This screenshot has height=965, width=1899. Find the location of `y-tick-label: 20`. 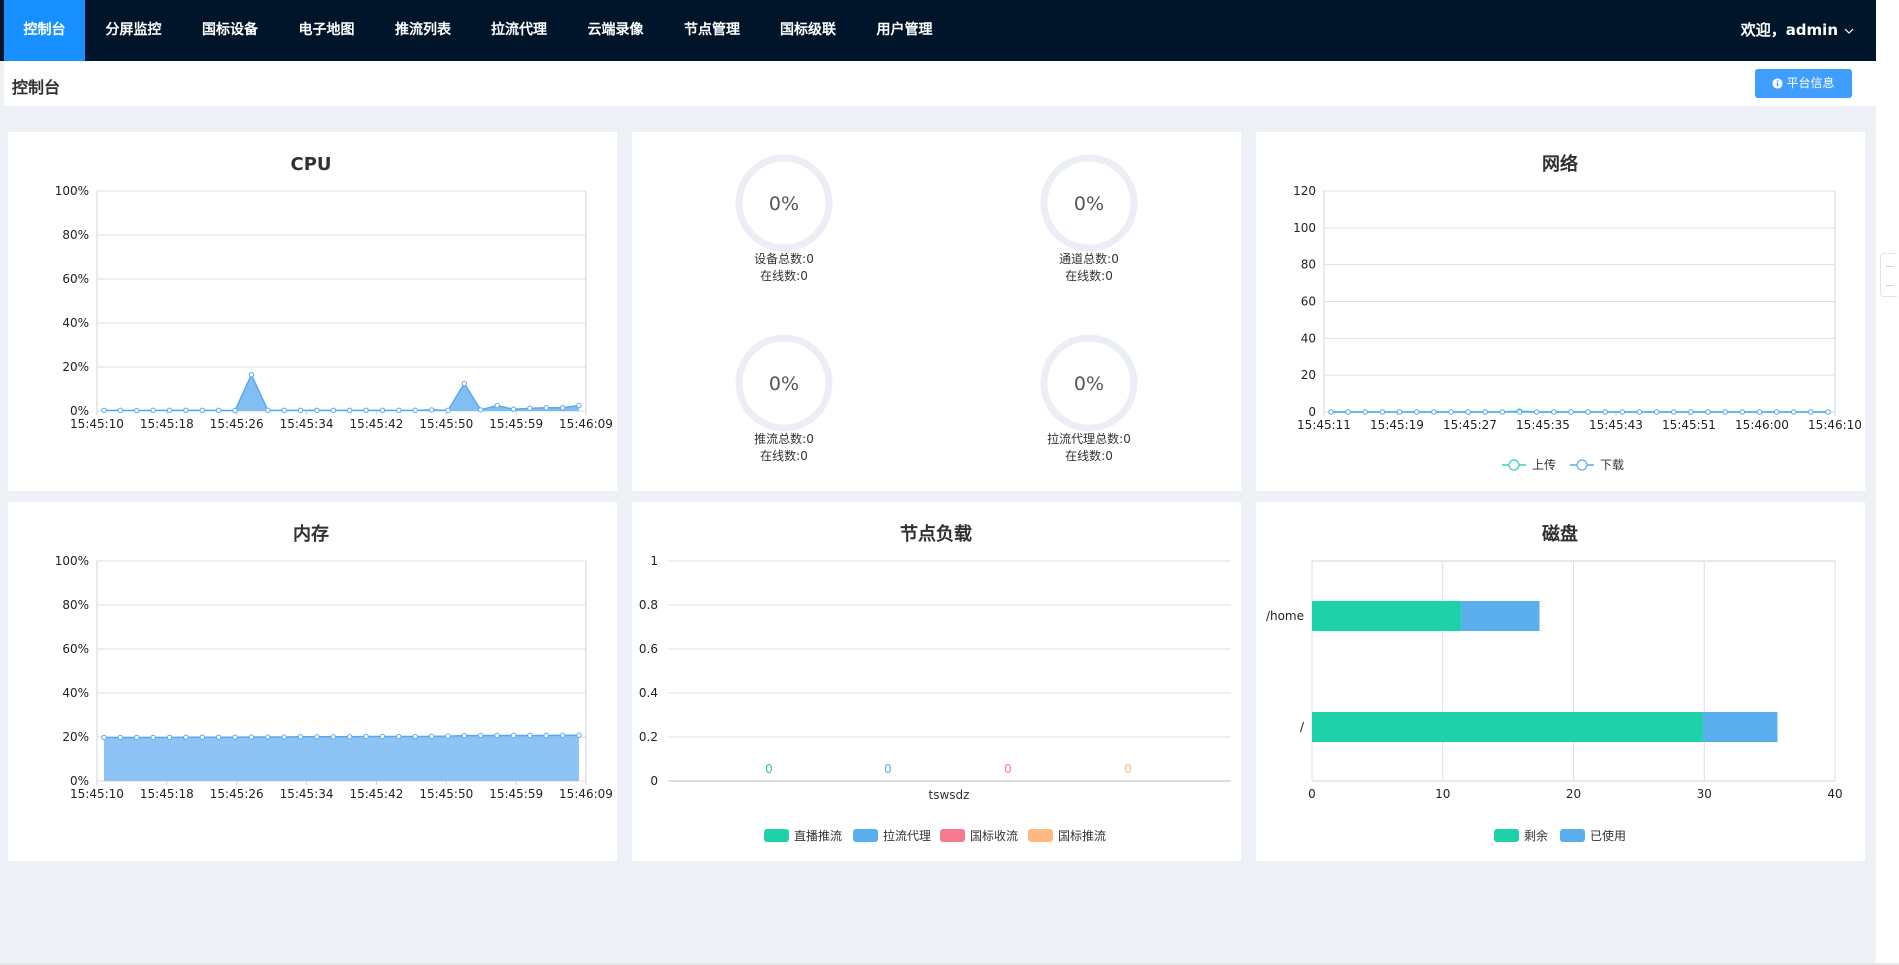

y-tick-label: 20 is located at coordinates (1308, 375).